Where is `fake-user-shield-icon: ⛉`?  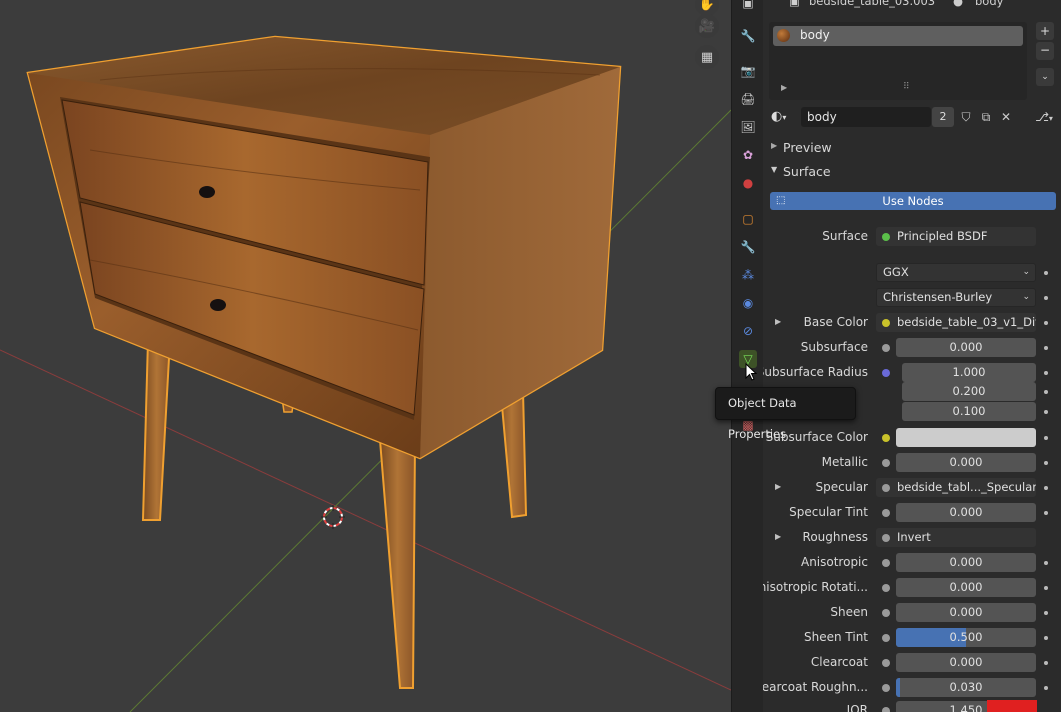
fake-user-shield-icon: ⛉ is located at coordinates (966, 117).